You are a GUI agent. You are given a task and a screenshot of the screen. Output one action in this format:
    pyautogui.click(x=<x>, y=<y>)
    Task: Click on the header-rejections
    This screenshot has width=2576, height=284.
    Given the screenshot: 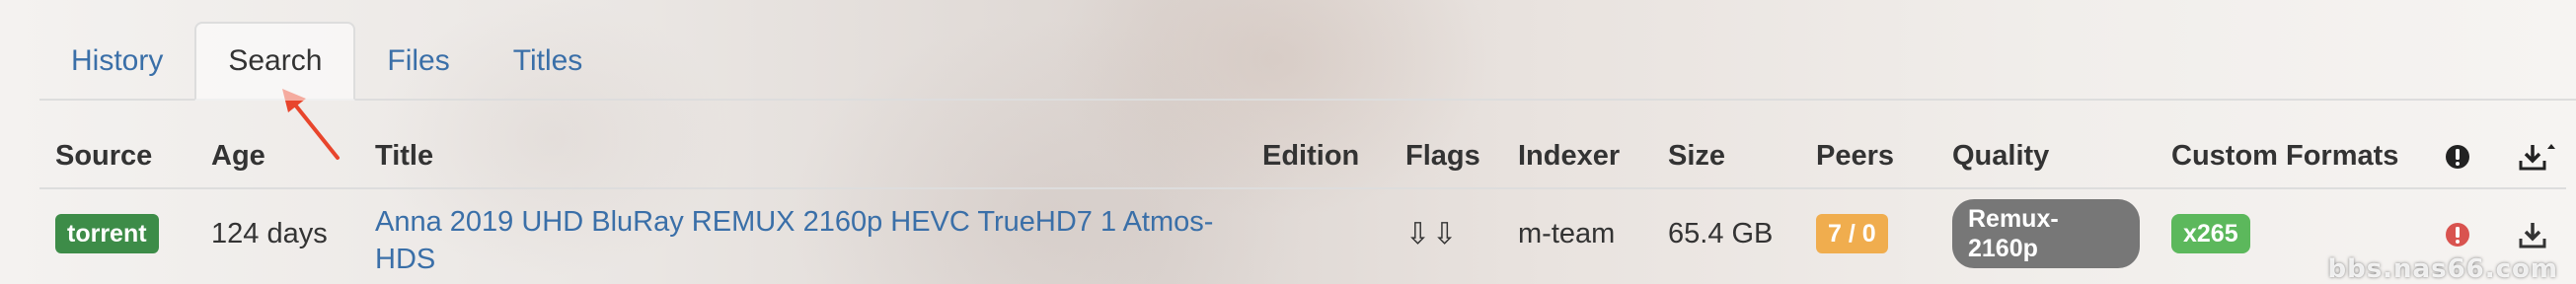 What is the action you would take?
    pyautogui.click(x=2464, y=156)
    